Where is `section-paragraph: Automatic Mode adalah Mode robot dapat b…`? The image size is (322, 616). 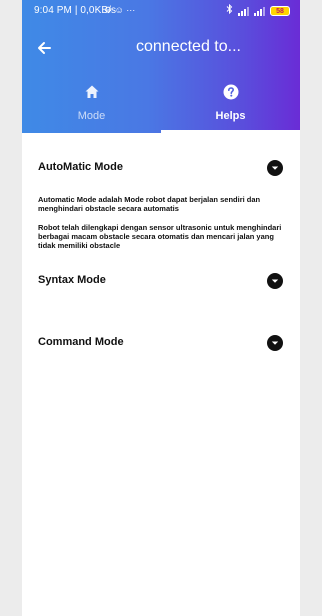 section-paragraph: Automatic Mode adalah Mode robot dapat b… is located at coordinates (149, 204).